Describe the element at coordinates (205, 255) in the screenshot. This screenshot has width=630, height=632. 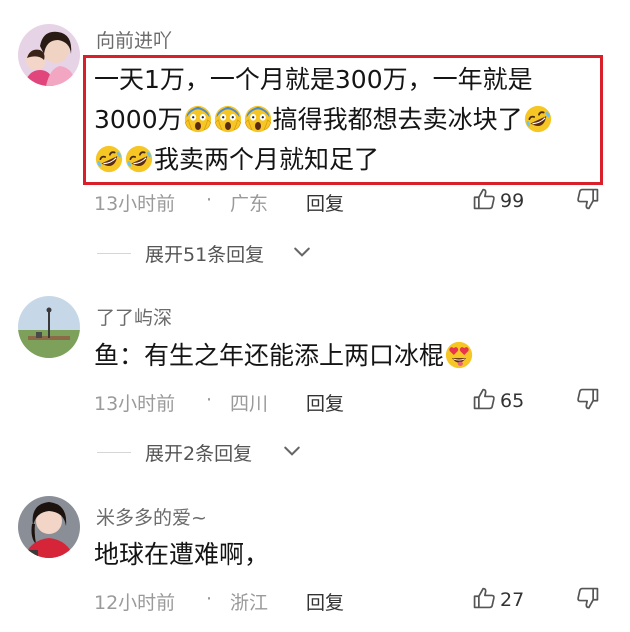
I see `expand-replies-label: 展开51条回复` at that location.